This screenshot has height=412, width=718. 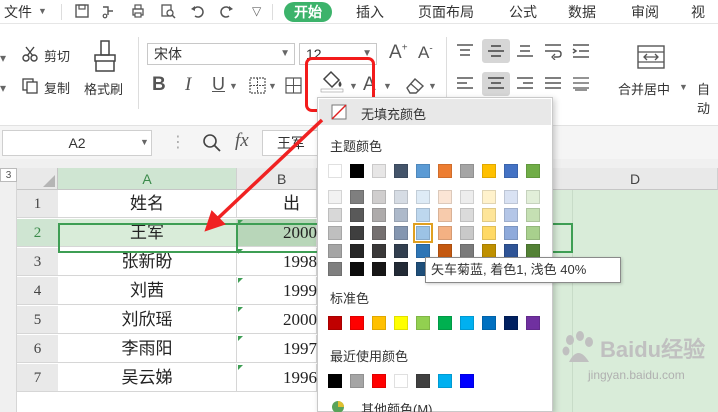 What do you see at coordinates (277, 320) in the screenshot?
I see `cell-b: 2000` at bounding box center [277, 320].